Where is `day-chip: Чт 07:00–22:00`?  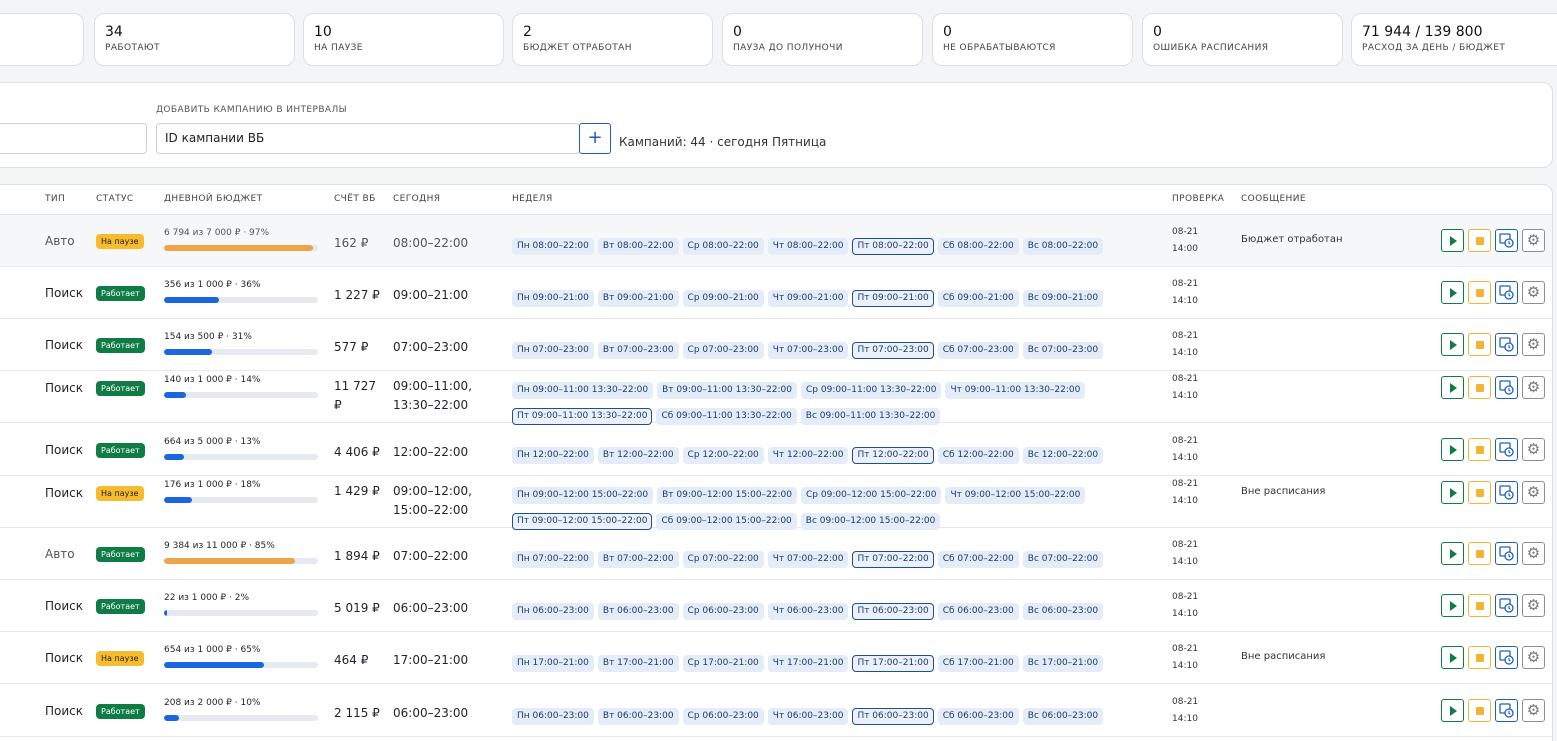 day-chip: Чт 07:00–22:00 is located at coordinates (808, 559).